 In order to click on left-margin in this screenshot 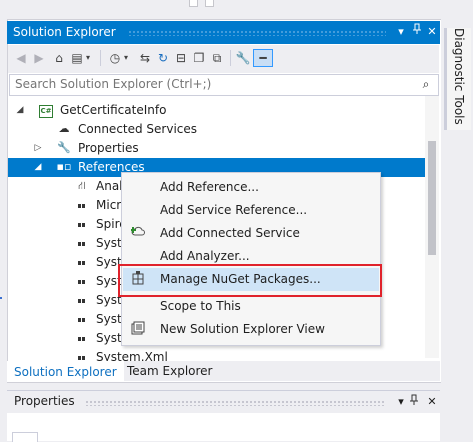, I will do `click(3, 214)`.